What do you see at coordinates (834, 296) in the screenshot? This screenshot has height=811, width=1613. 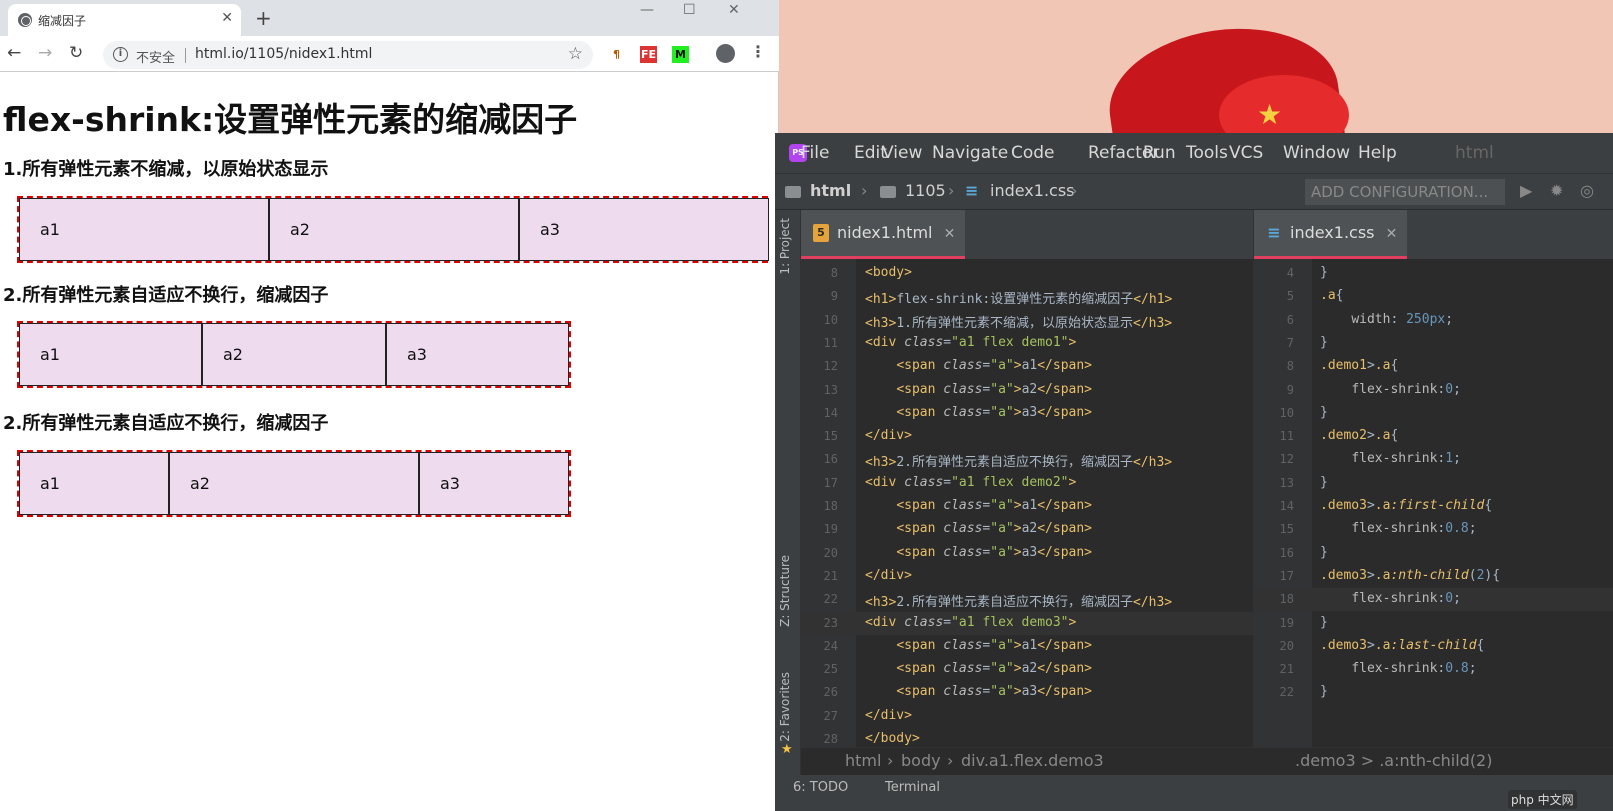 I see `line-number: 9` at bounding box center [834, 296].